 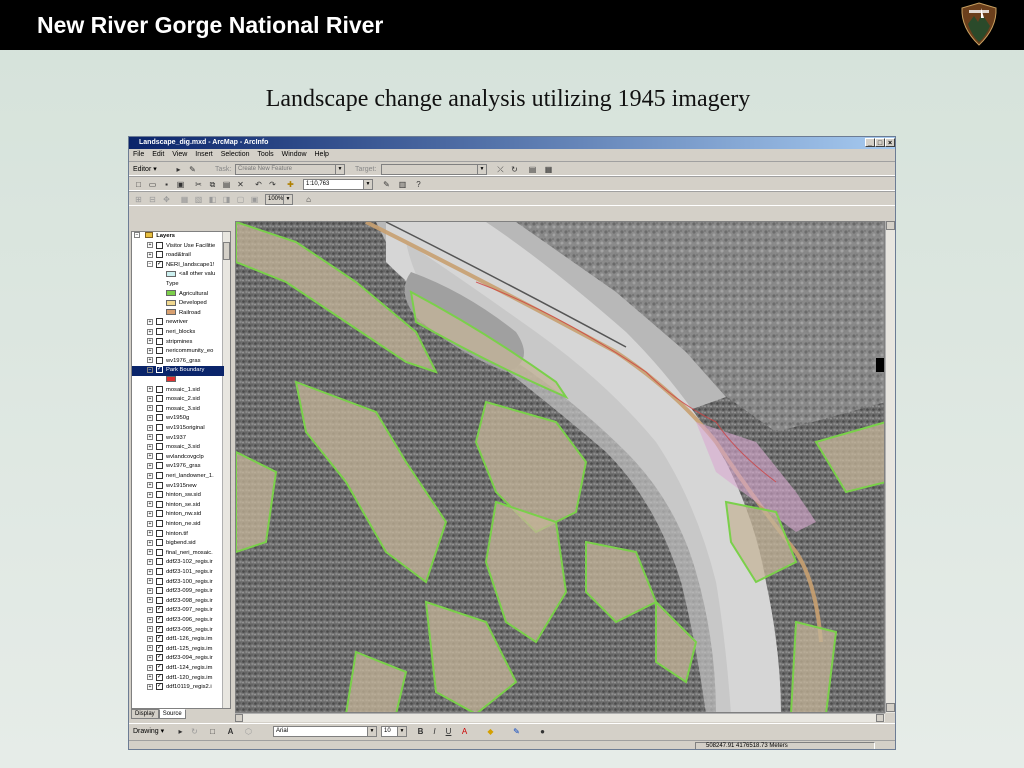 What do you see at coordinates (145, 169) in the screenshot?
I see `editor-menu-button: Editor ▾` at bounding box center [145, 169].